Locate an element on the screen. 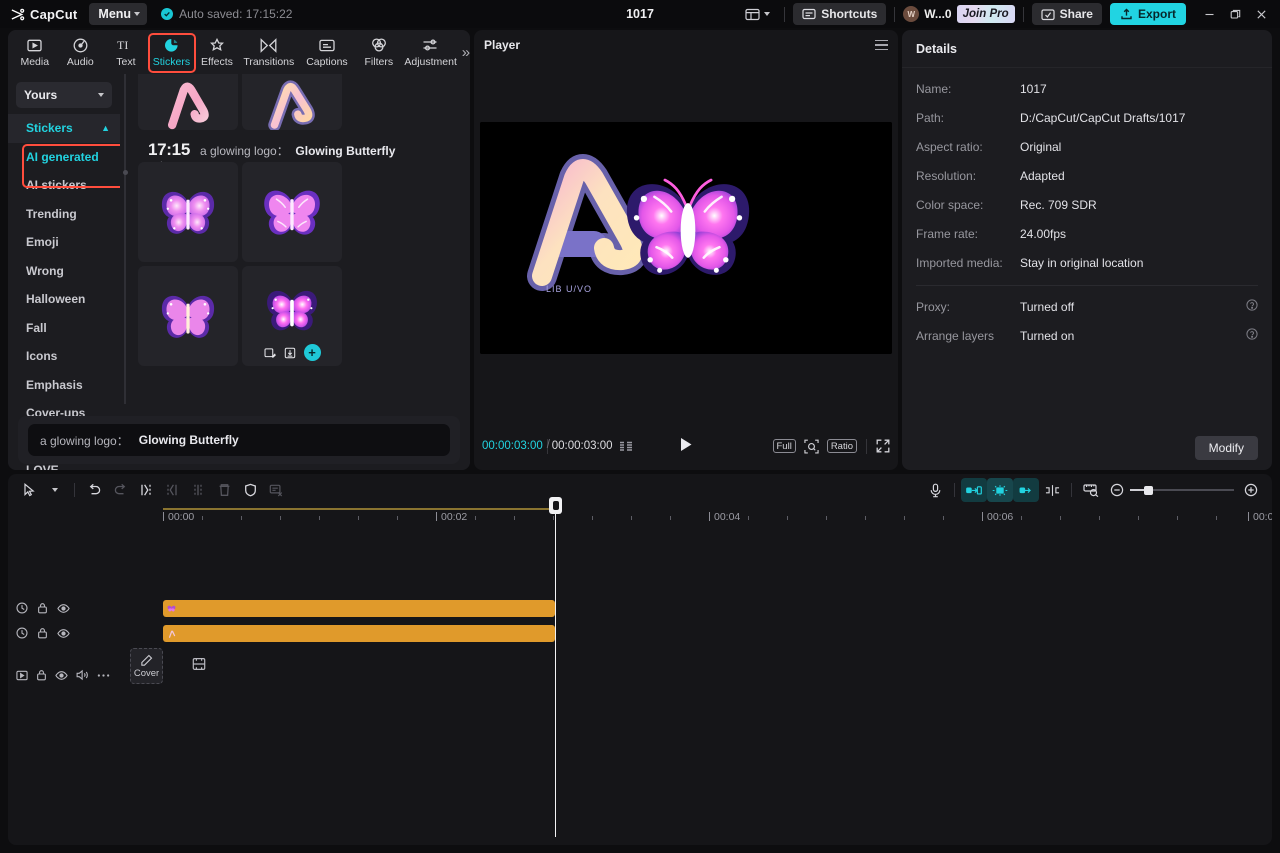 The image size is (1280, 853). cover-label: Cover is located at coordinates (146, 673).